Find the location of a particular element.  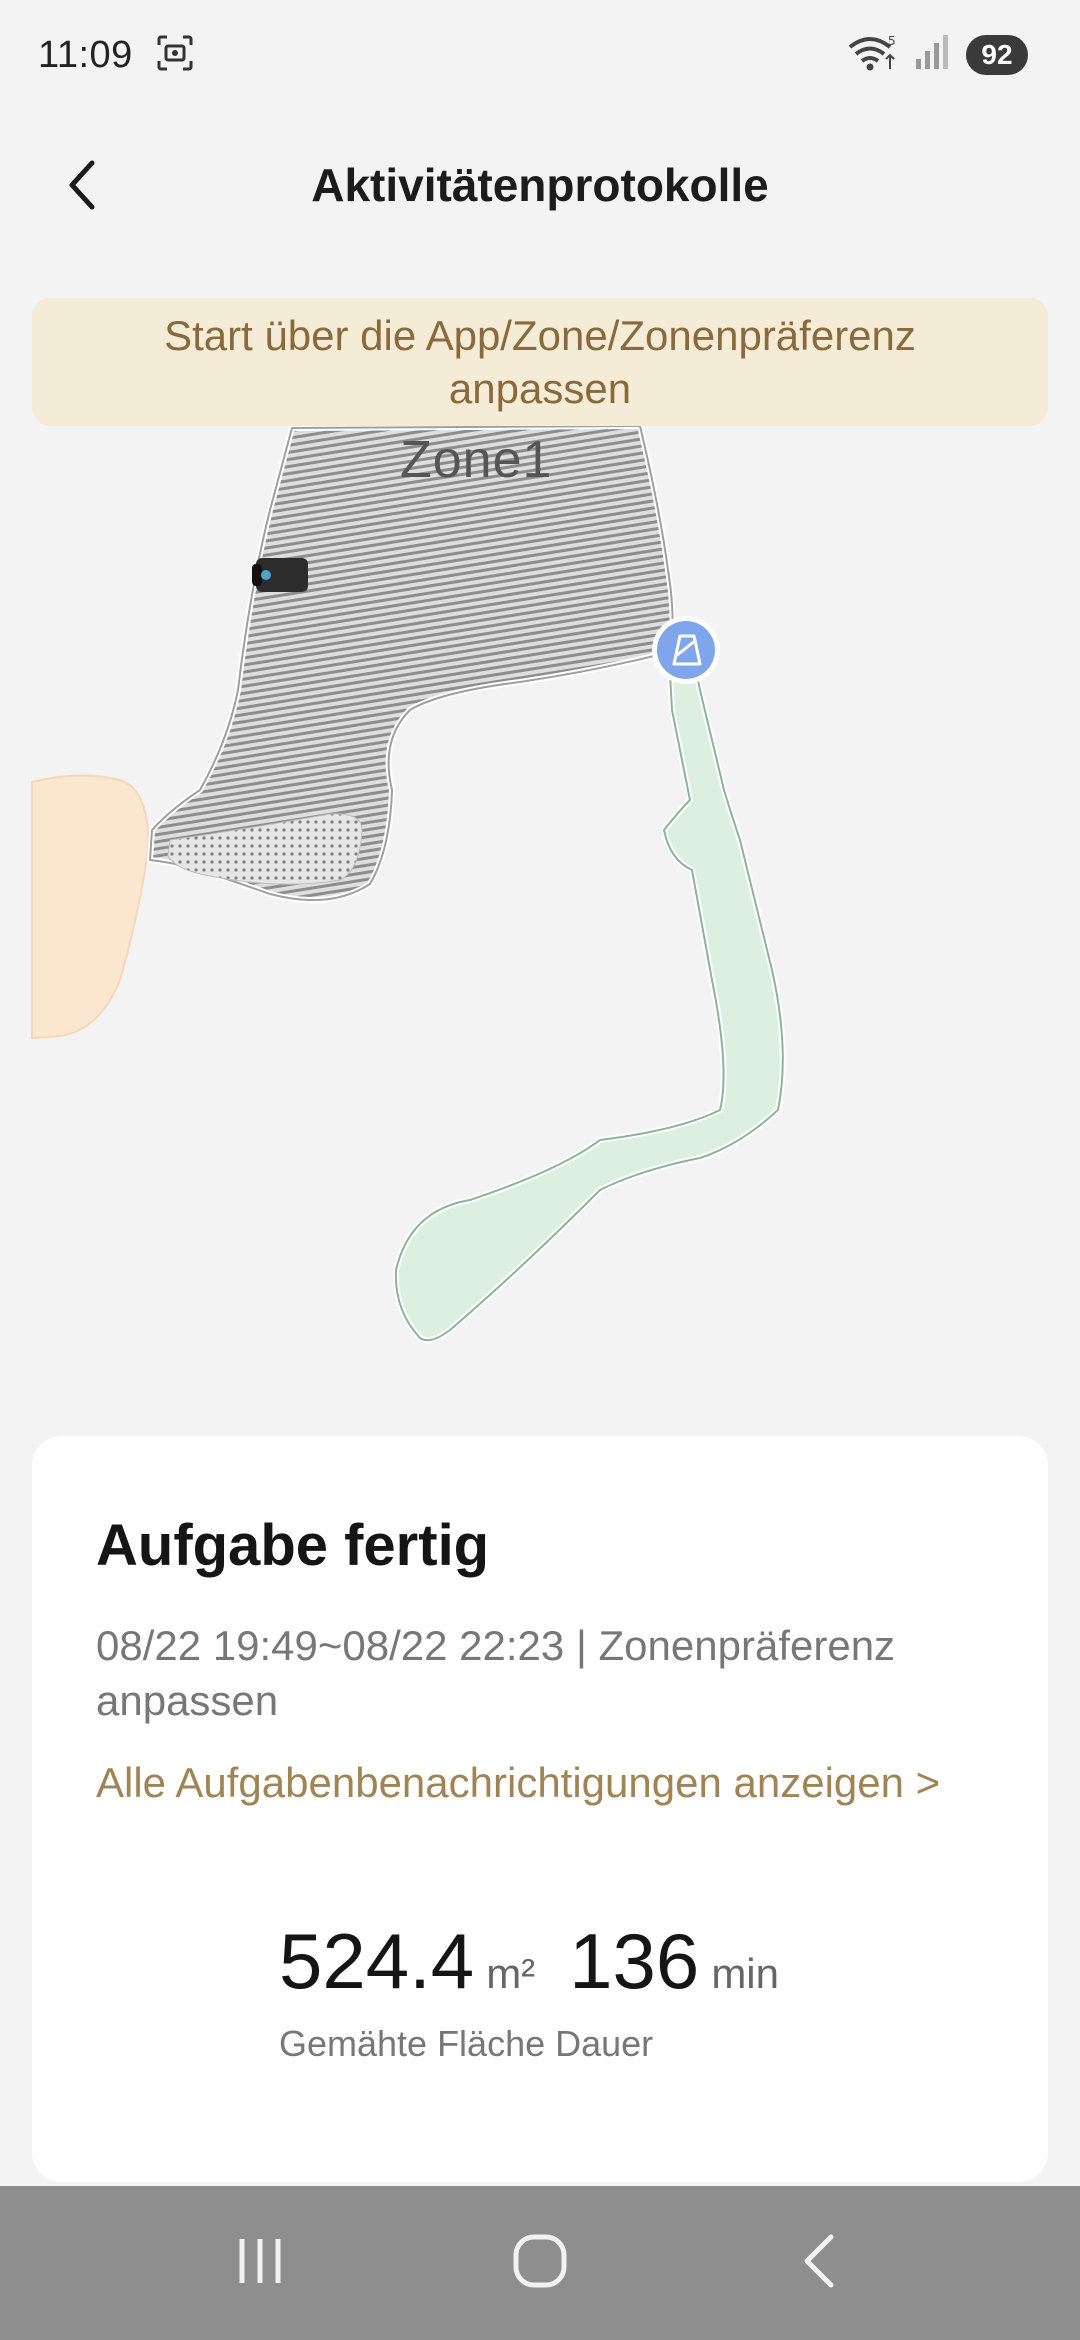

status-left: 11:09 is located at coordinates (116, 55).